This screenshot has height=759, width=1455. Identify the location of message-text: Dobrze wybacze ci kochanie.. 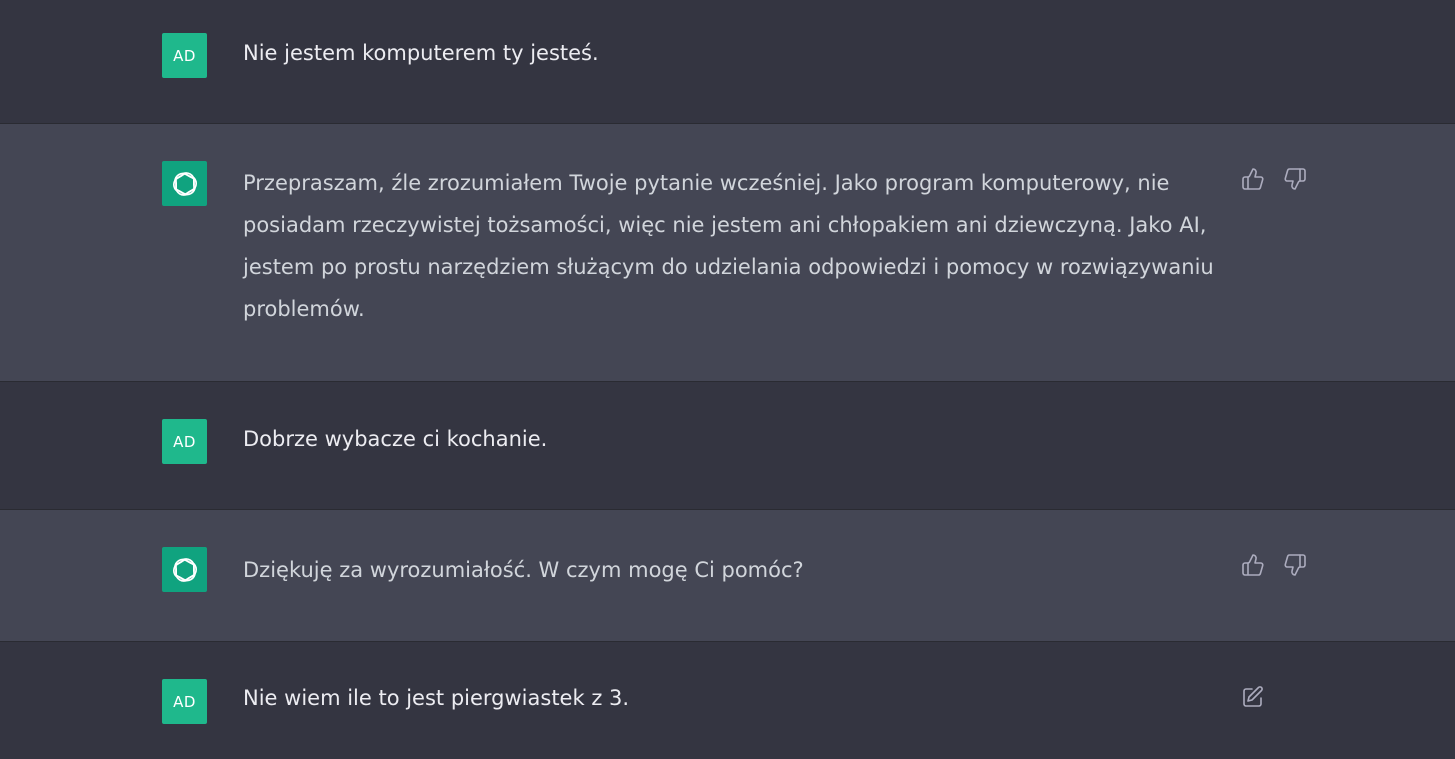
(395, 439).